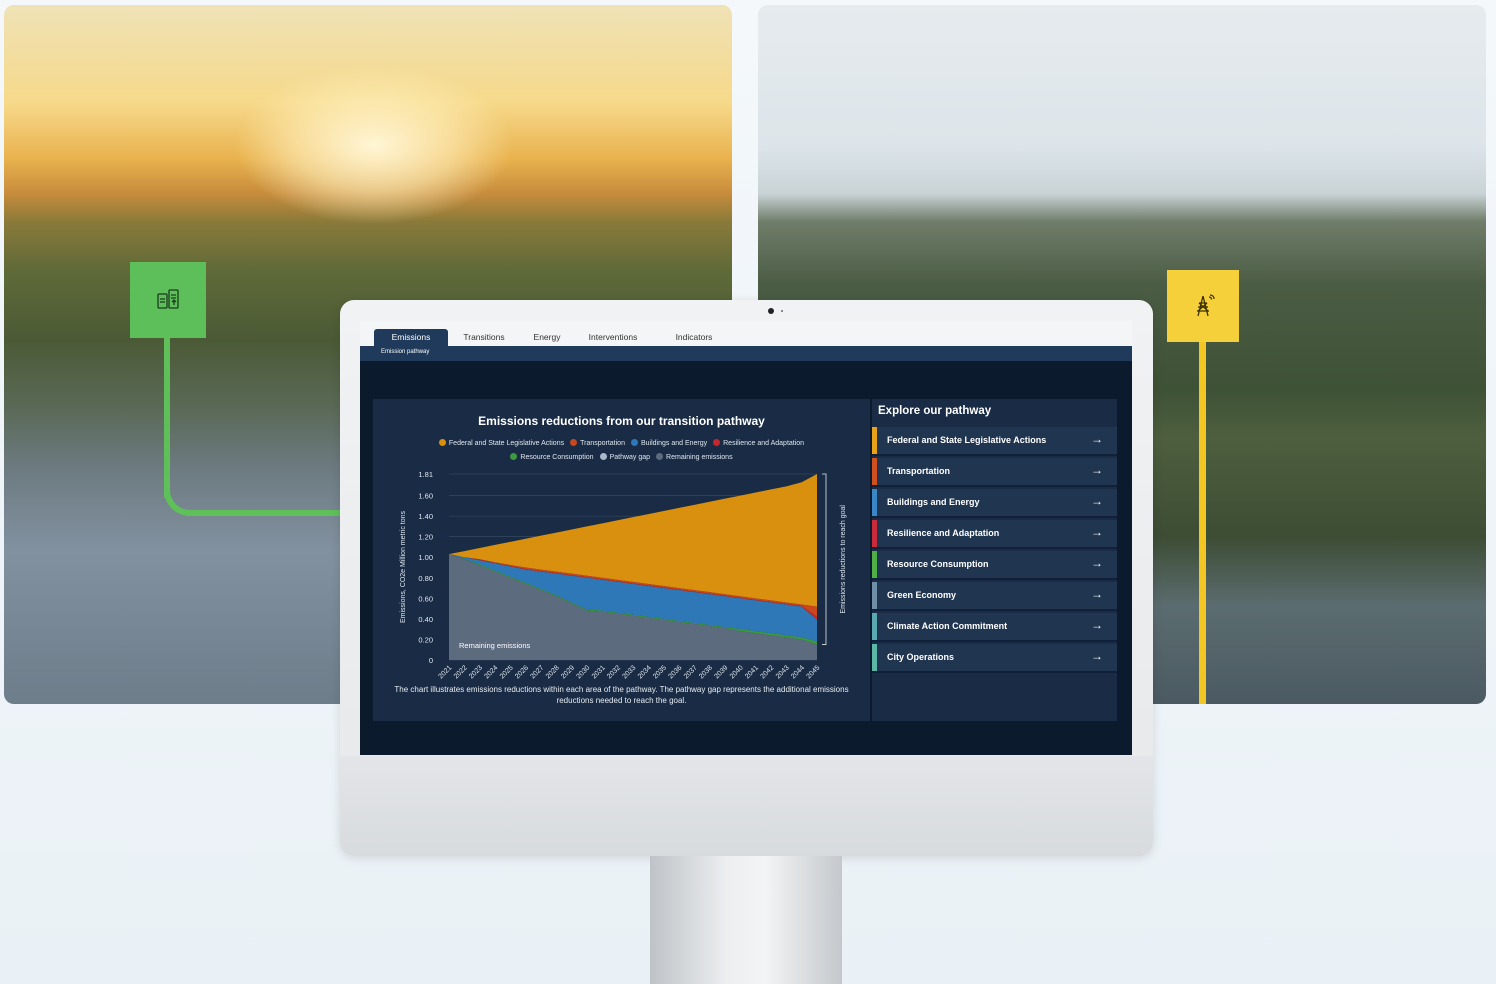 Image resolution: width=1496 pixels, height=984 pixels. What do you see at coordinates (938, 564) in the screenshot?
I see `explore-item-label: Resource Consumption` at bounding box center [938, 564].